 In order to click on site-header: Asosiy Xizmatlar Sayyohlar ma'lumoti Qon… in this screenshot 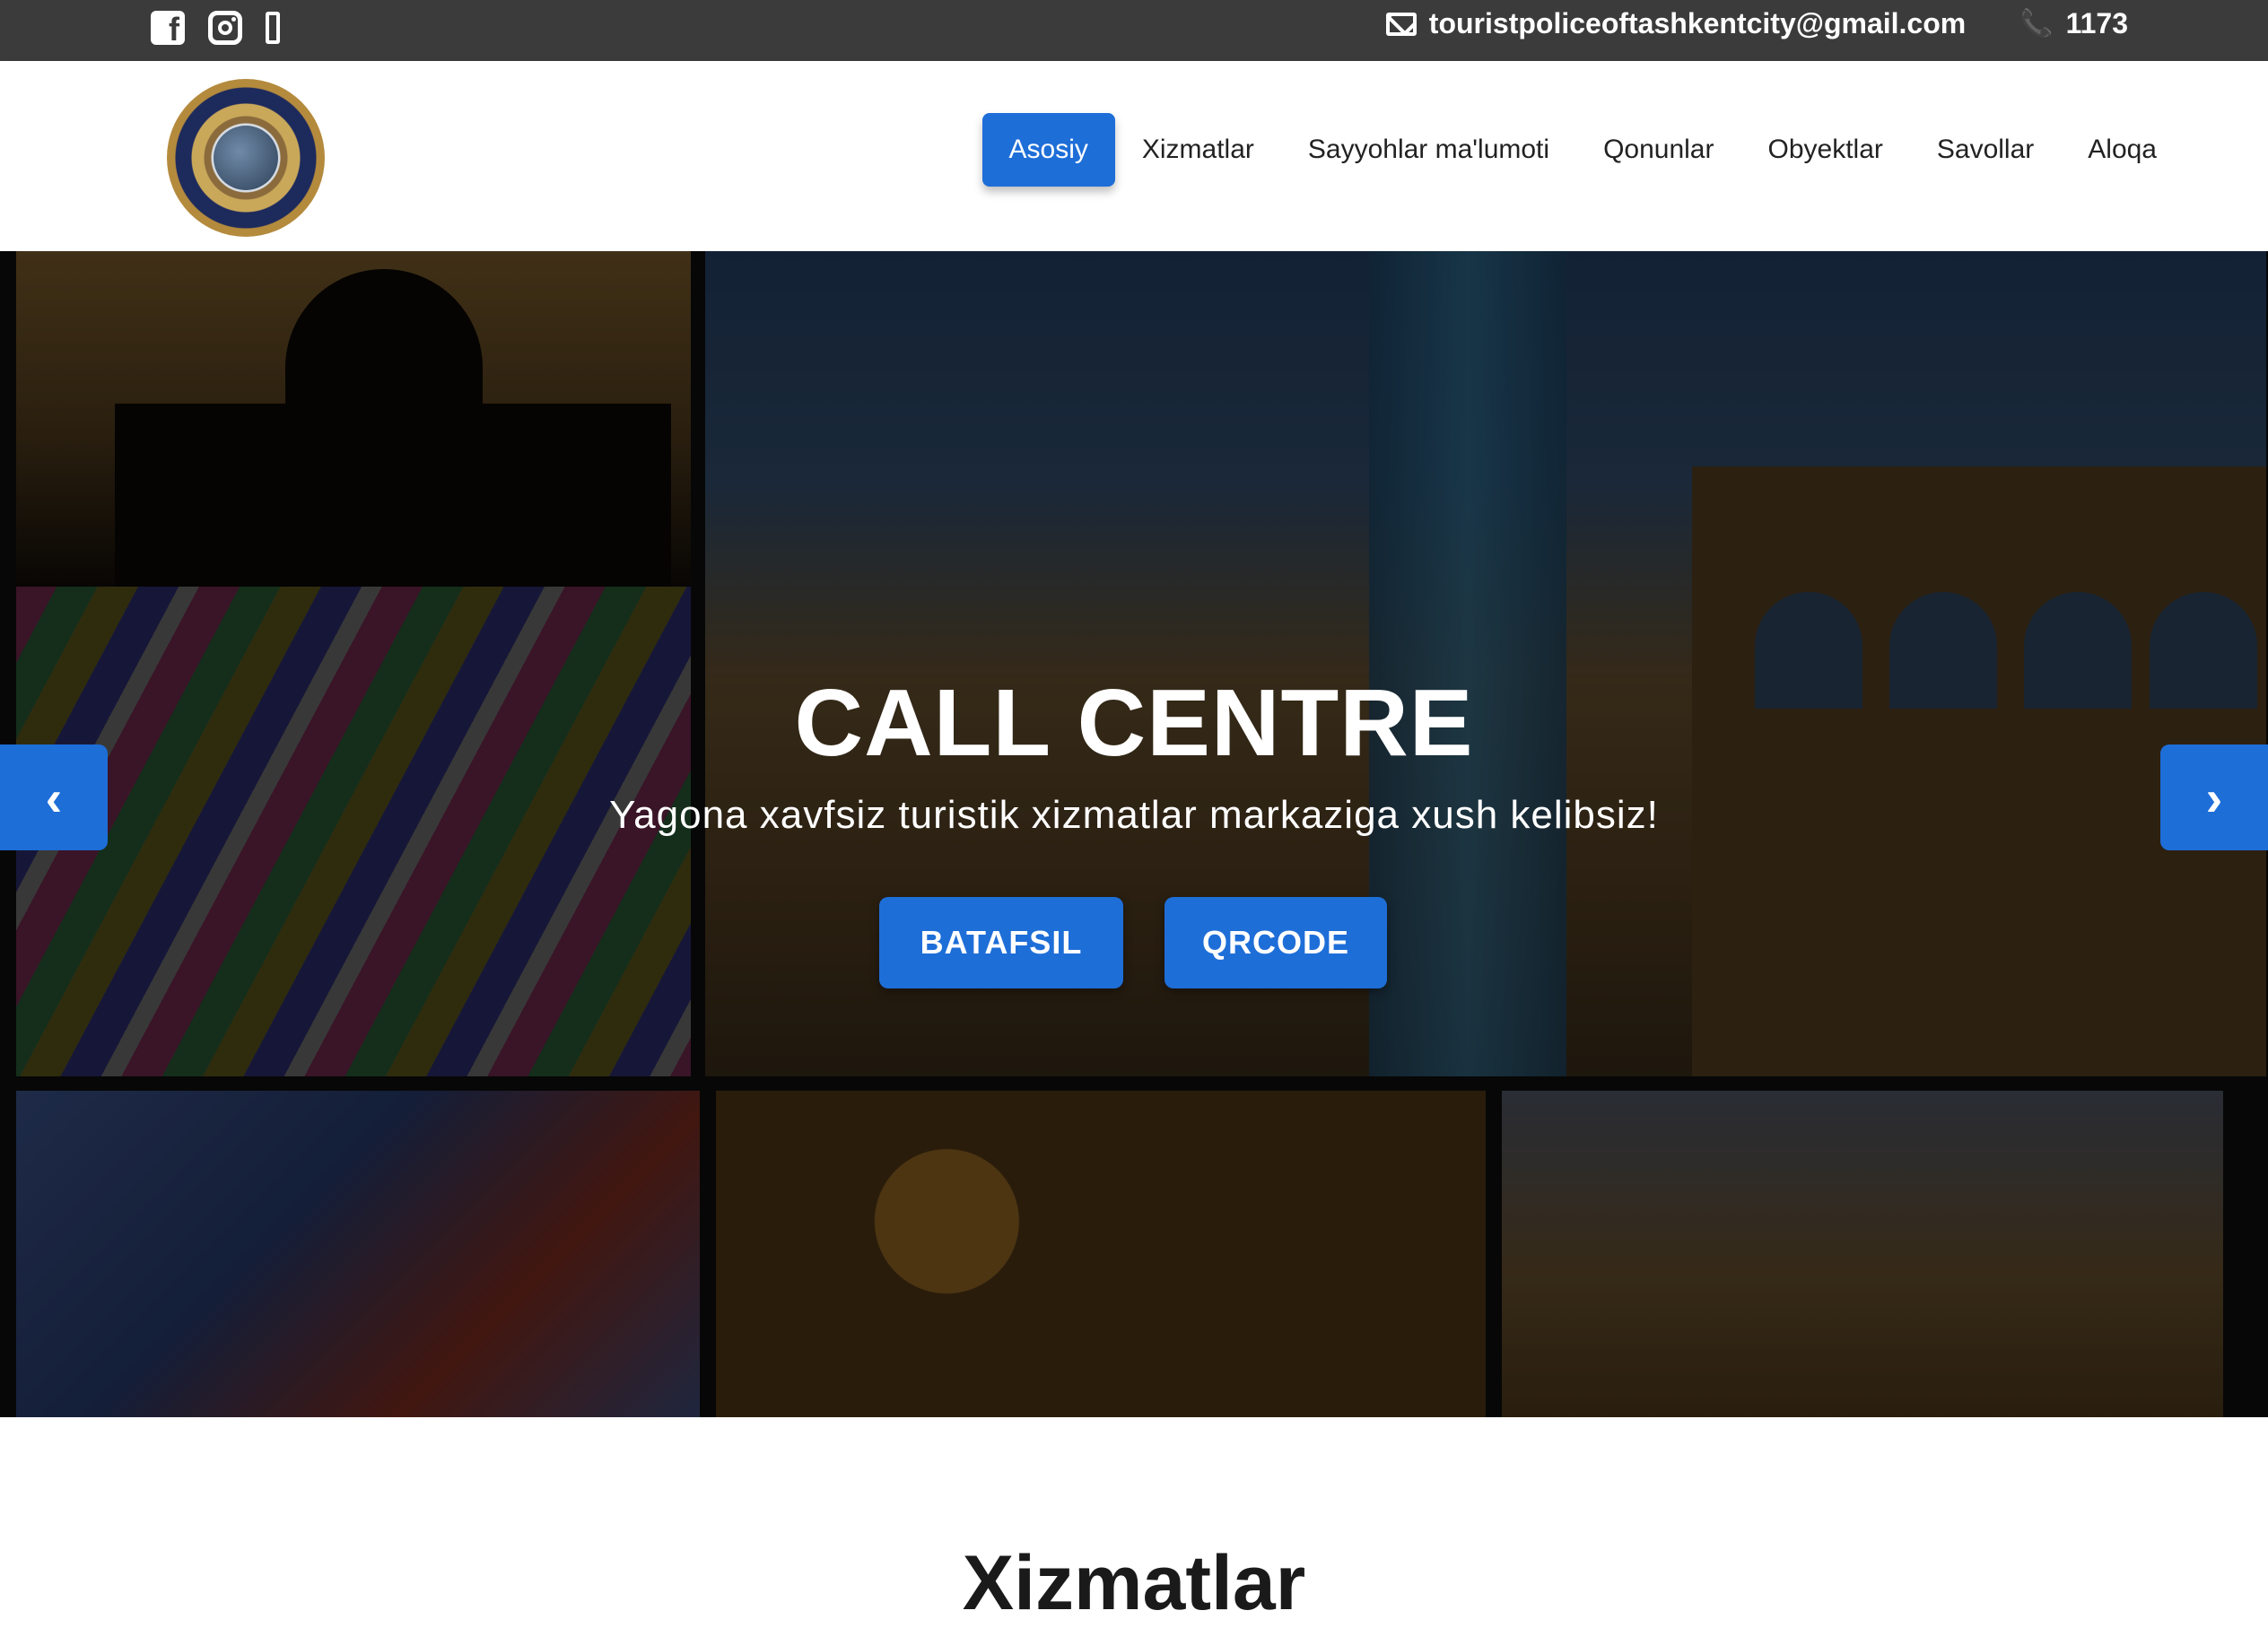, I will do `click(1134, 156)`.